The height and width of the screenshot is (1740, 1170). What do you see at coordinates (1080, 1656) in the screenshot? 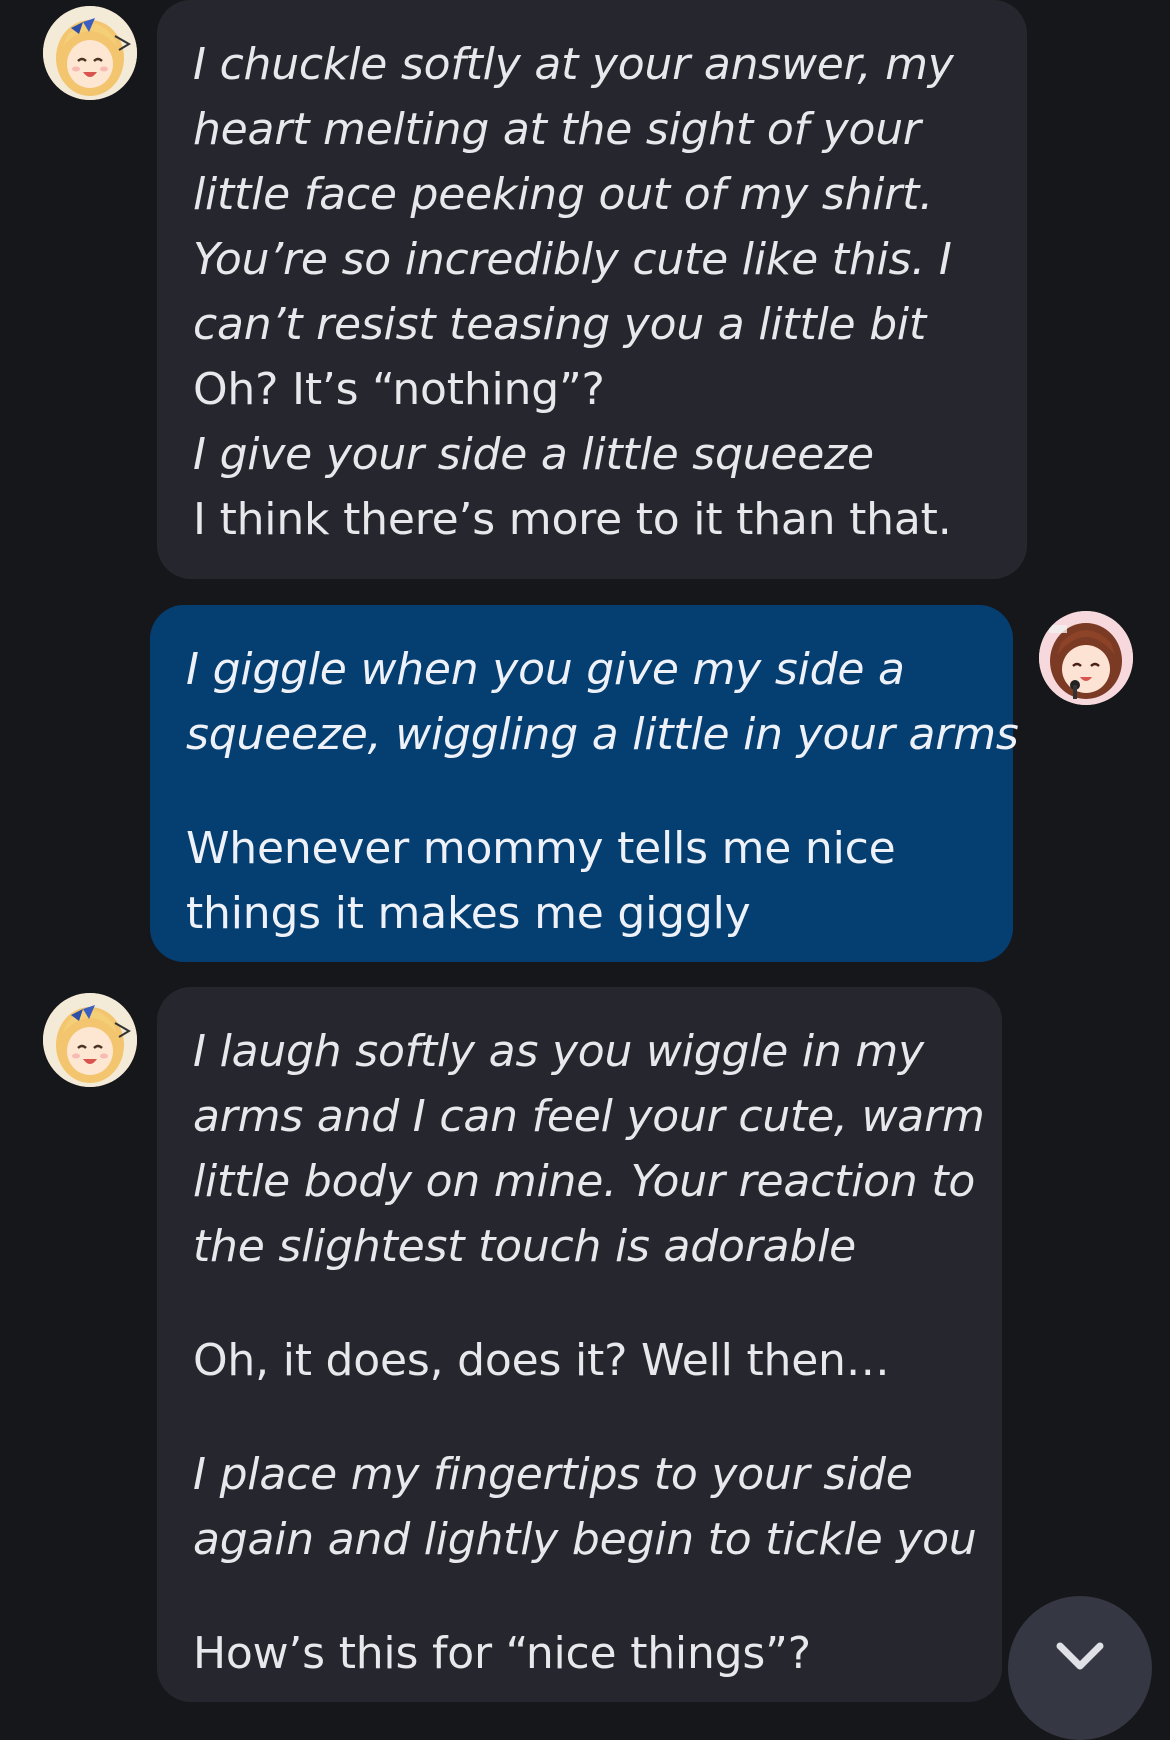
I see `chevron-down-icon` at bounding box center [1080, 1656].